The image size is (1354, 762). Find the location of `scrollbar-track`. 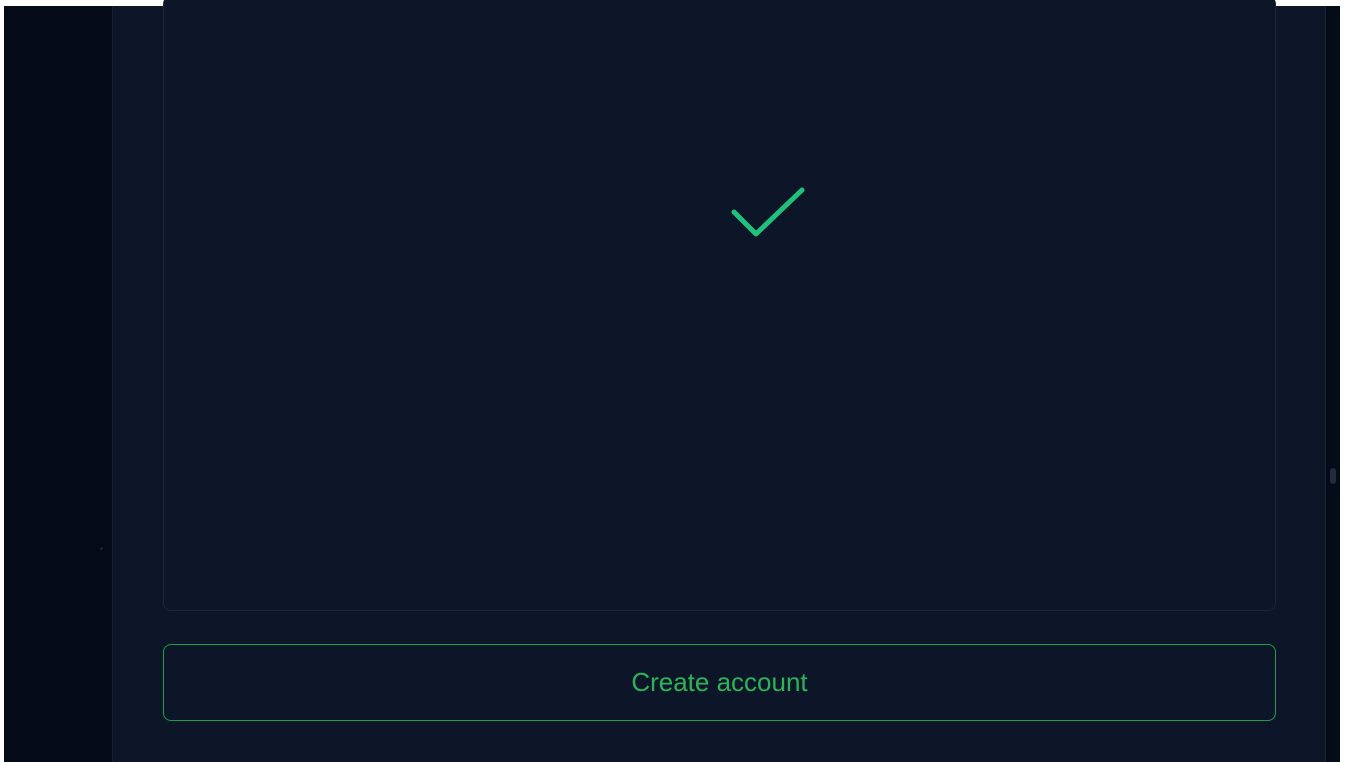

scrollbar-track is located at coordinates (1333, 384).